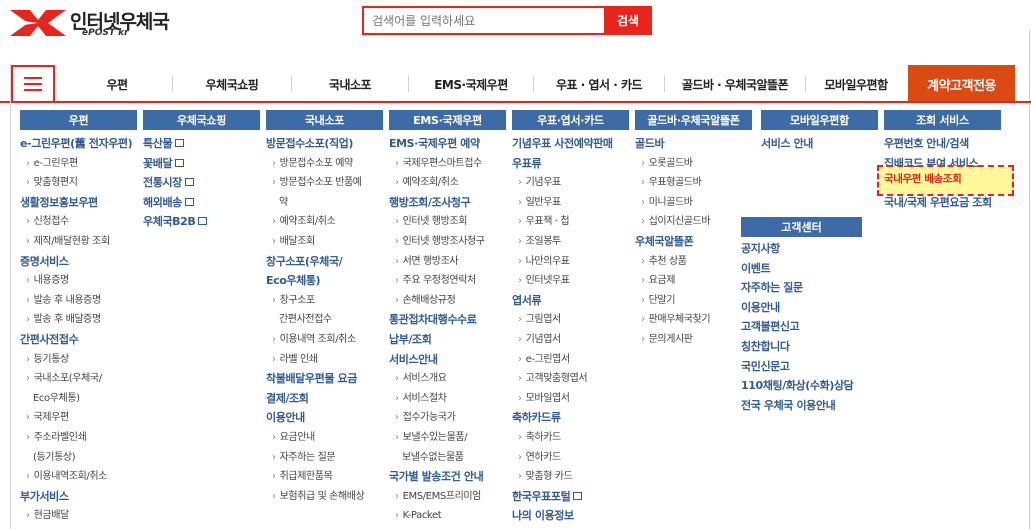  What do you see at coordinates (201, 183) in the screenshot?
I see `menu-category-link: 전통시장` at bounding box center [201, 183].